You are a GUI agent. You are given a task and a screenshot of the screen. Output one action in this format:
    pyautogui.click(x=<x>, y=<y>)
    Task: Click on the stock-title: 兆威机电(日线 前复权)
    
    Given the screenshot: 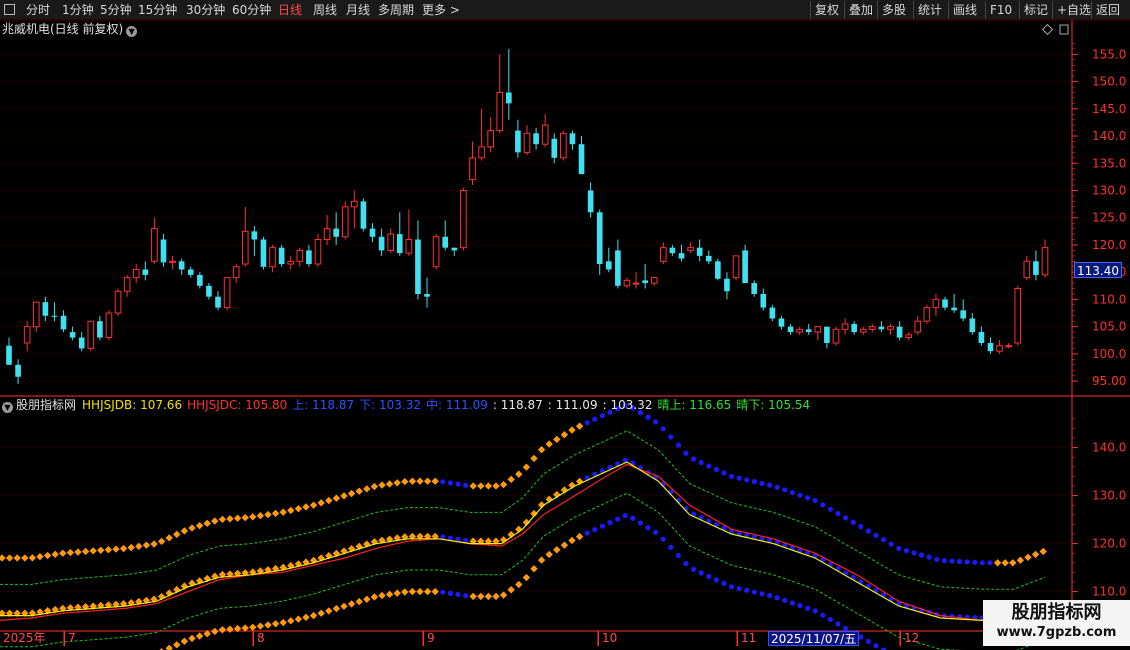 What is the action you would take?
    pyautogui.click(x=63, y=29)
    